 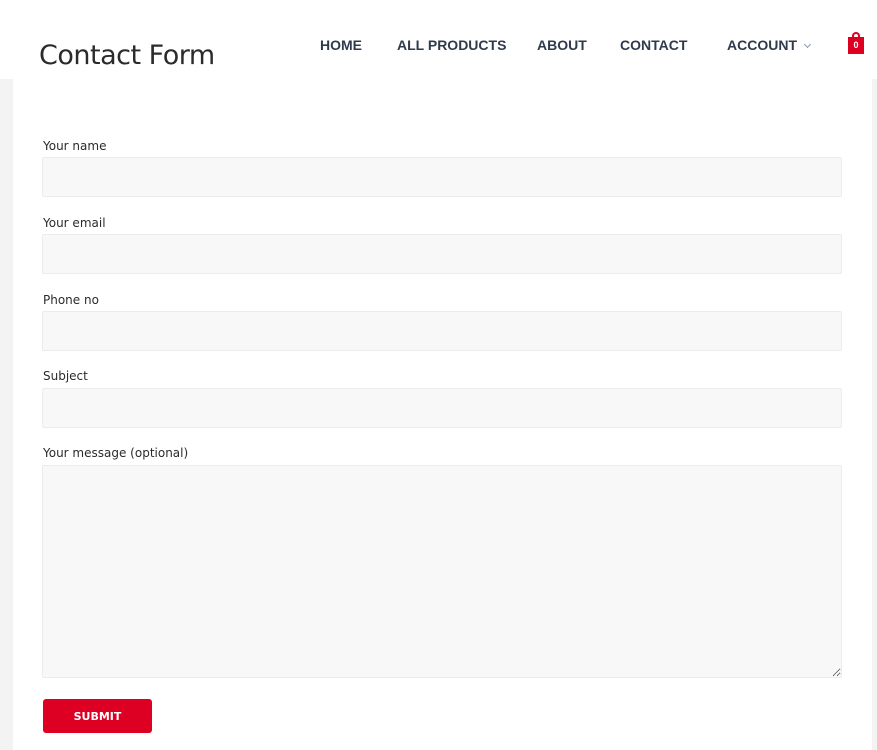 What do you see at coordinates (856, 45) in the screenshot?
I see `cart-count-badge: 0` at bounding box center [856, 45].